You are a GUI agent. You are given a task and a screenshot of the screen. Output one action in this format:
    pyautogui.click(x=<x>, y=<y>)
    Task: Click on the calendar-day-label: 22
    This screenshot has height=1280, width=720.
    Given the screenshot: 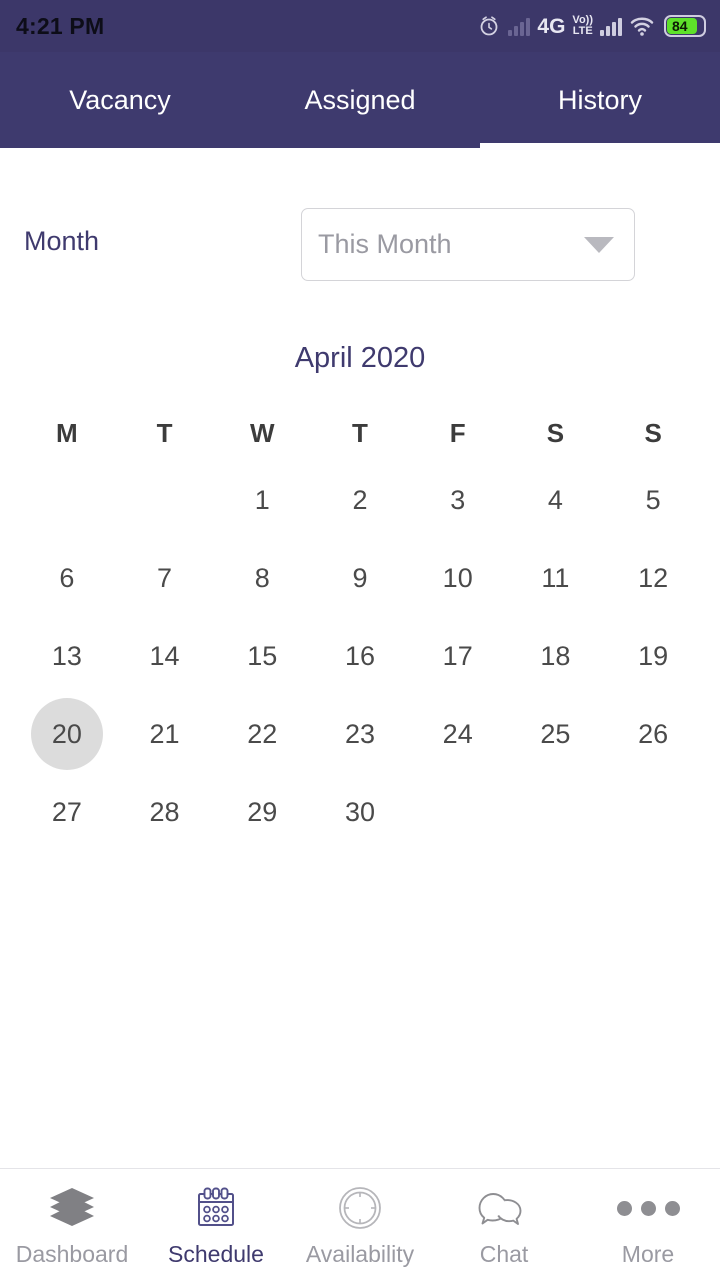 What is the action you would take?
    pyautogui.click(x=262, y=733)
    